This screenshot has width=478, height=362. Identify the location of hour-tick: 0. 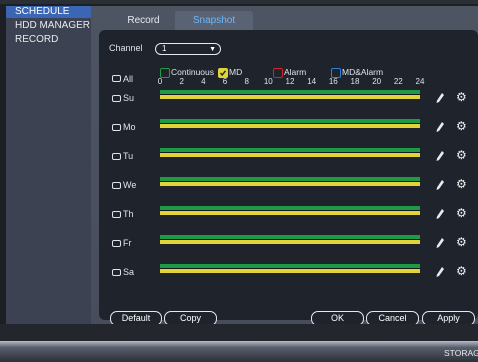
(160, 81).